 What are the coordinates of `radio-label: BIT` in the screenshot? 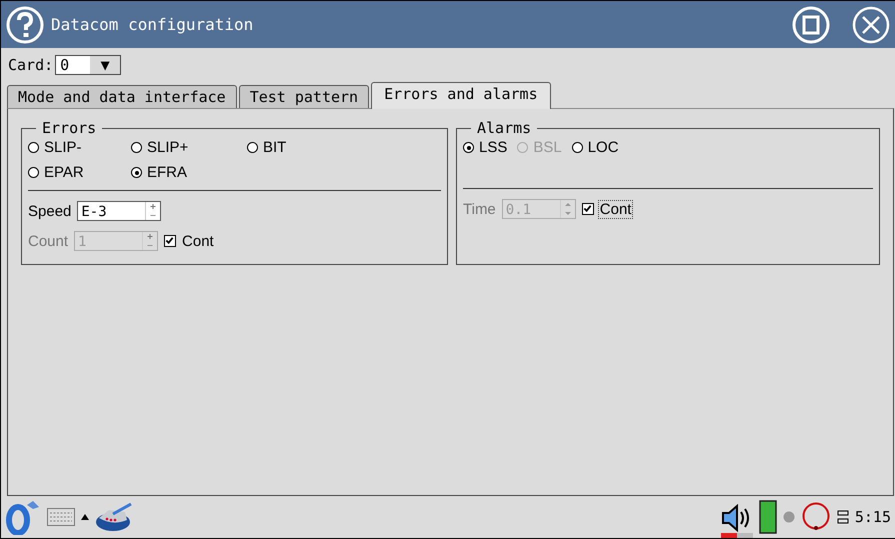 It's located at (274, 147).